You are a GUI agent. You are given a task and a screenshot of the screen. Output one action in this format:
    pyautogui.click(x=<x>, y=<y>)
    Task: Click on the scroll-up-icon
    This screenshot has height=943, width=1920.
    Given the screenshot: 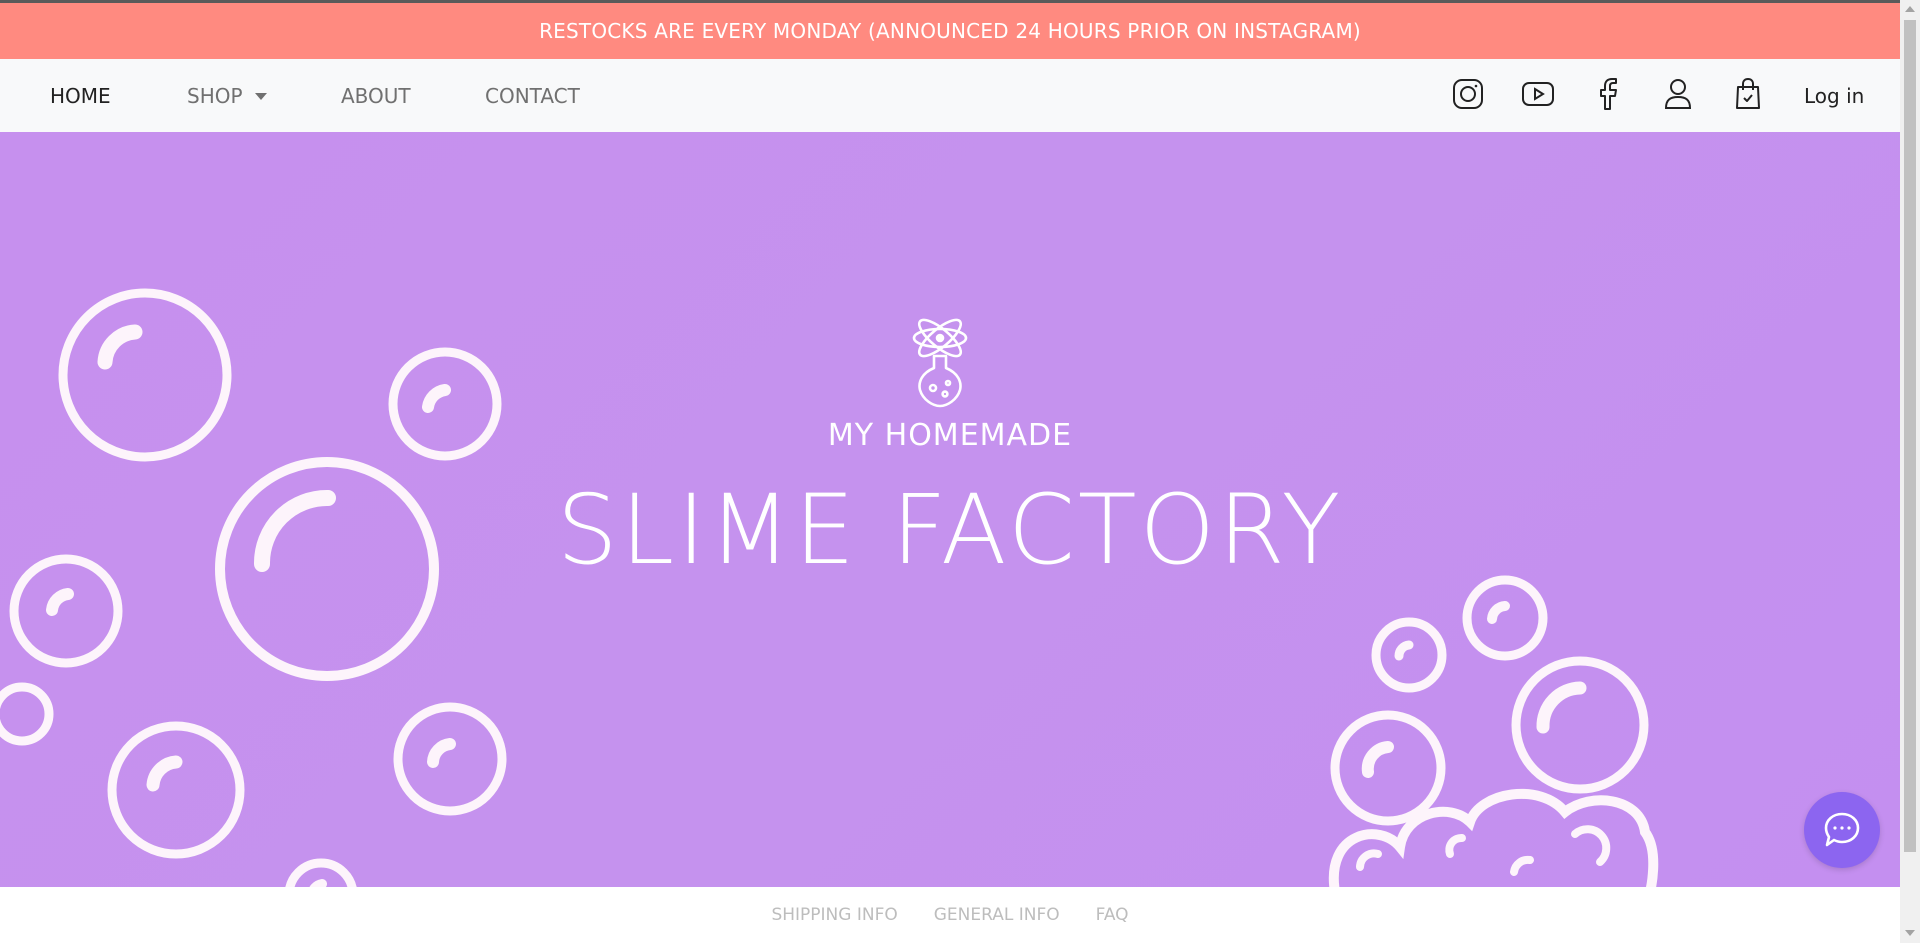 What is the action you would take?
    pyautogui.click(x=1910, y=9)
    